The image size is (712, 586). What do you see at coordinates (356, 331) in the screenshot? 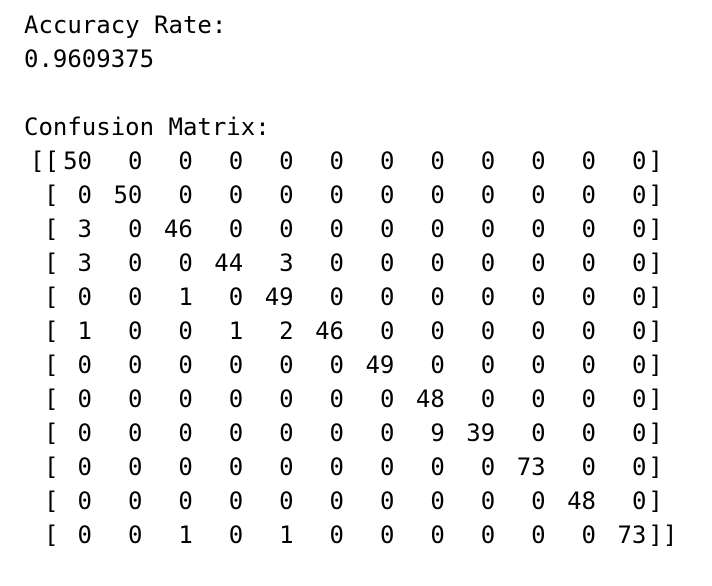
I see `matrix-row: [1 0 0 1 2 46 0 0 0 0 0 0]` at bounding box center [356, 331].